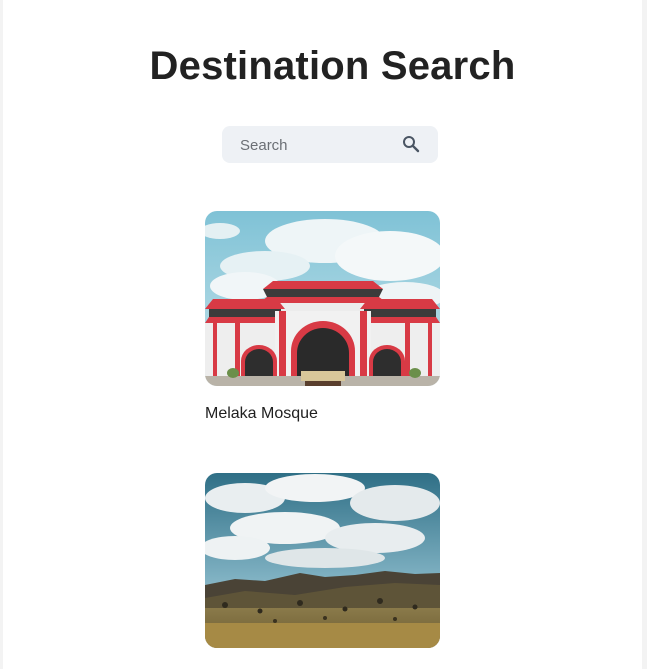  I want to click on search-icon, so click(411, 144).